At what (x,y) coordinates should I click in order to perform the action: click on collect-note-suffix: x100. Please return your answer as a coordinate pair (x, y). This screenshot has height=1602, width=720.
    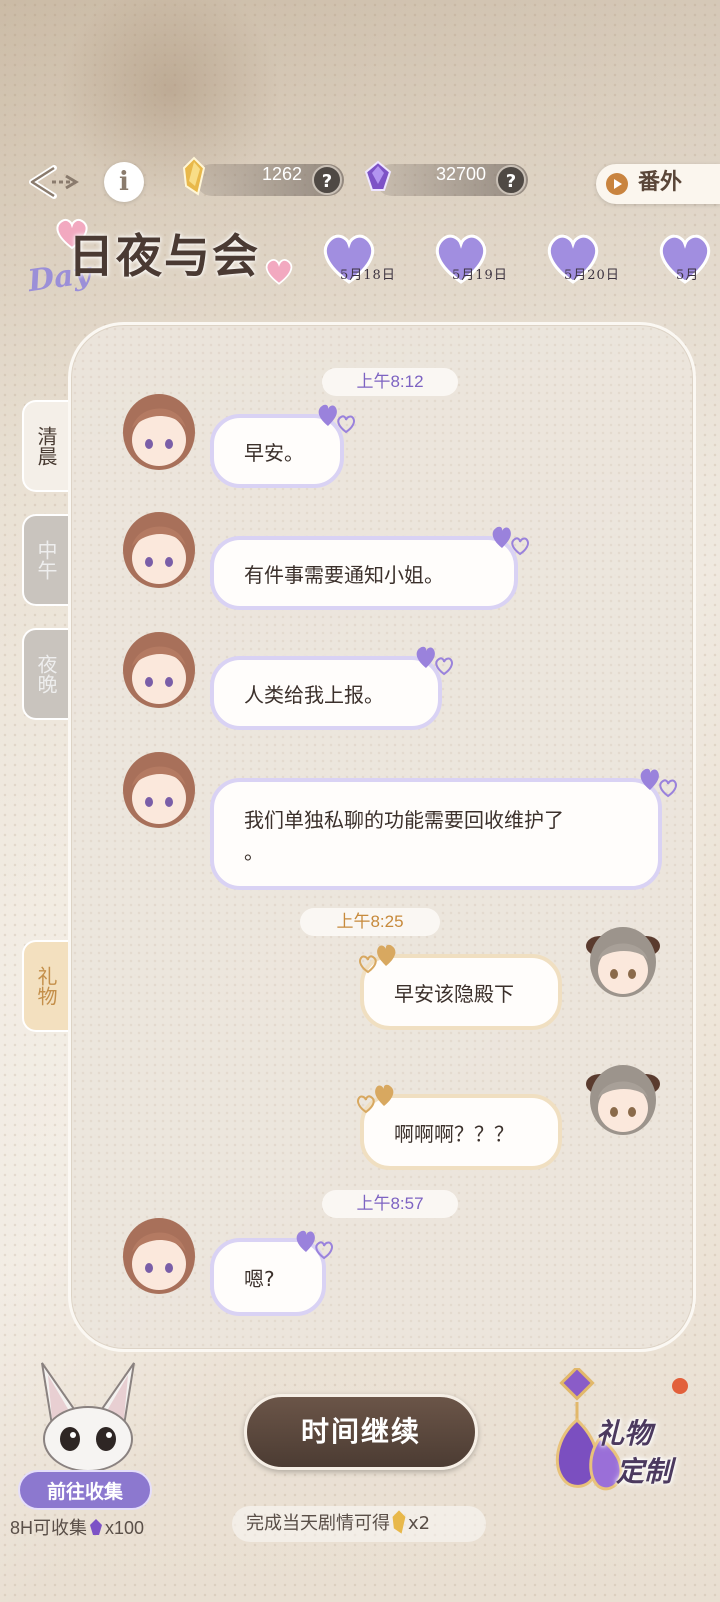
    Looking at the image, I should click on (125, 1528).